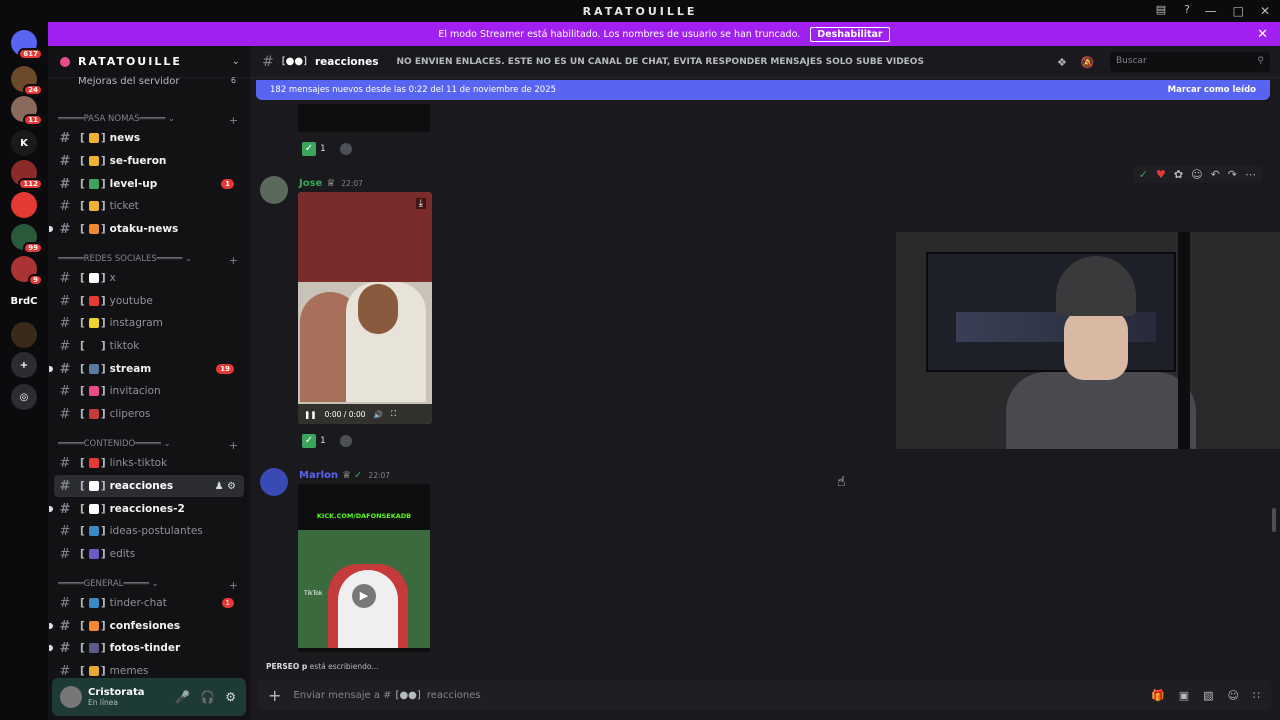 This screenshot has height=720, width=1280. What do you see at coordinates (1161, 9) in the screenshot?
I see `inbox-icon: ▤` at bounding box center [1161, 9].